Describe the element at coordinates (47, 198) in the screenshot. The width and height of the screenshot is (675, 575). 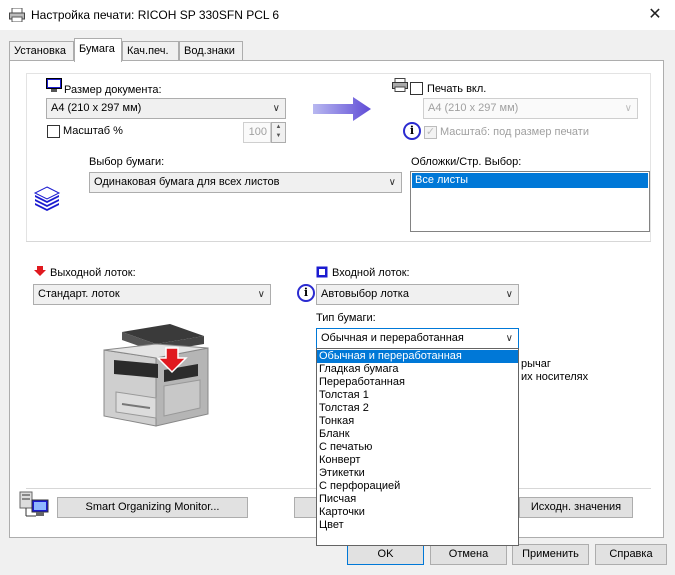
I see `paper-stack-icon` at that location.